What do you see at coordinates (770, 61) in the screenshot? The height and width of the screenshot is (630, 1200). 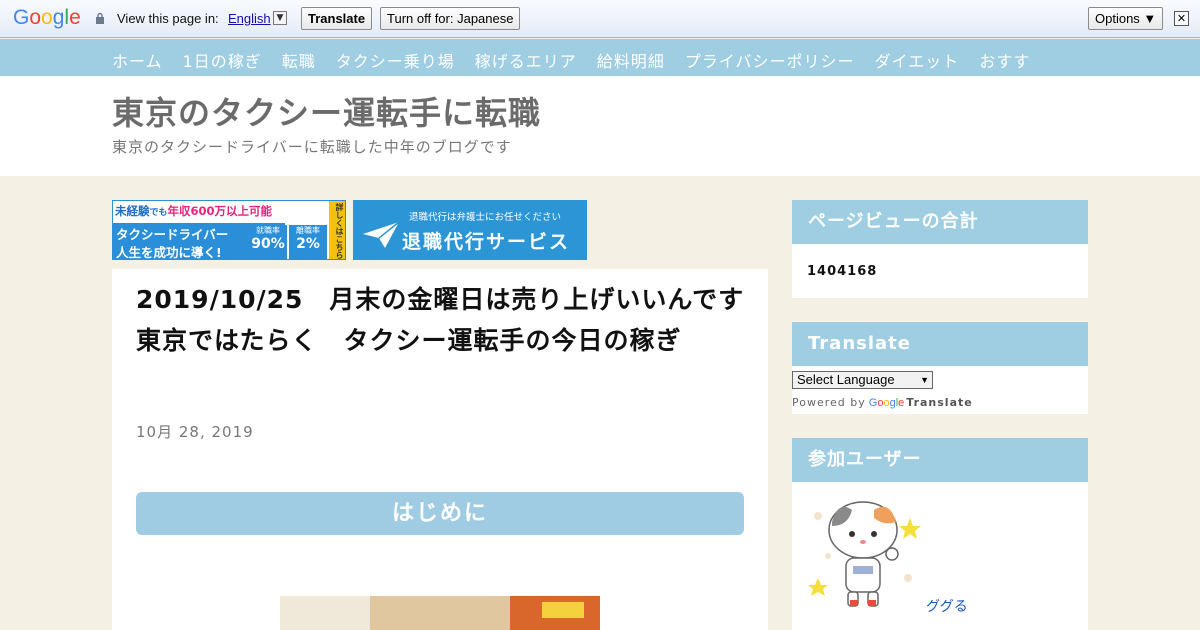 I see `nav-item-privacy-policy: プライバシーポリシー` at bounding box center [770, 61].